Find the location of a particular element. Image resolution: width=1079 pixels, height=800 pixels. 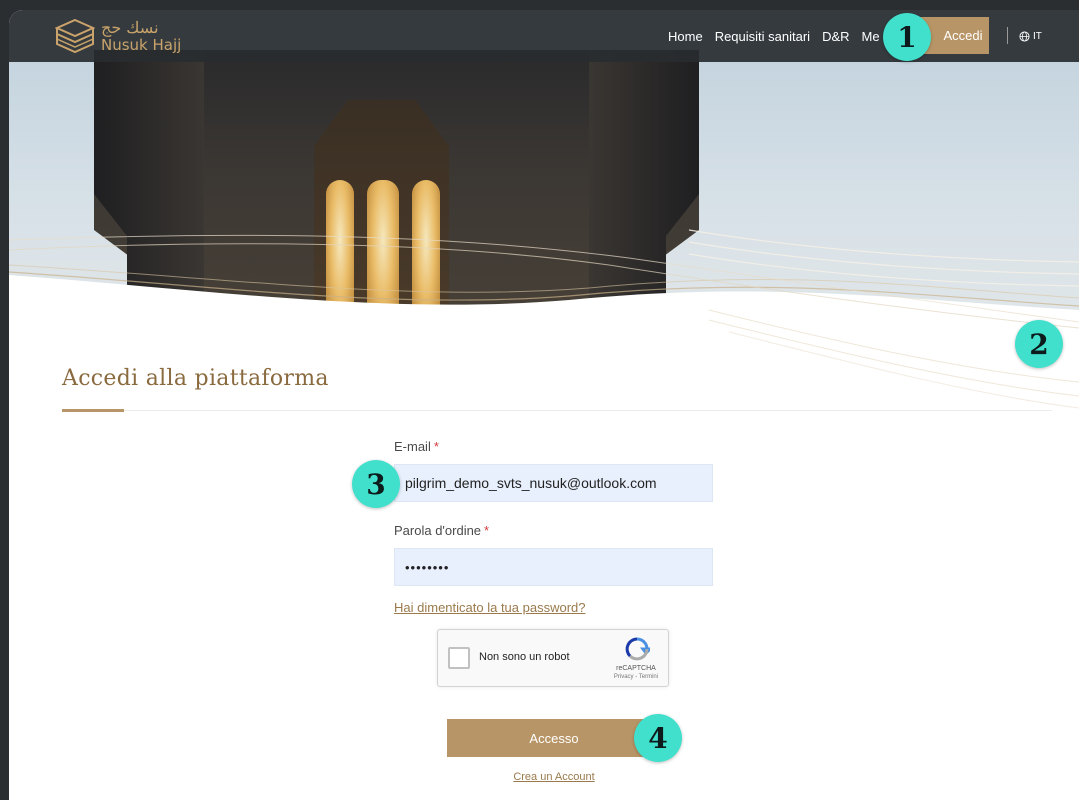

step-badge-2: 2 is located at coordinates (1039, 344).